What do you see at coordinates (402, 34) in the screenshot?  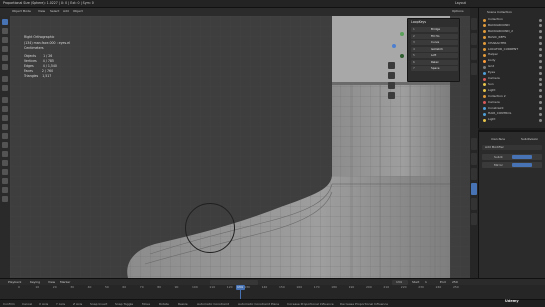 I see `y-axis-icon` at bounding box center [402, 34].